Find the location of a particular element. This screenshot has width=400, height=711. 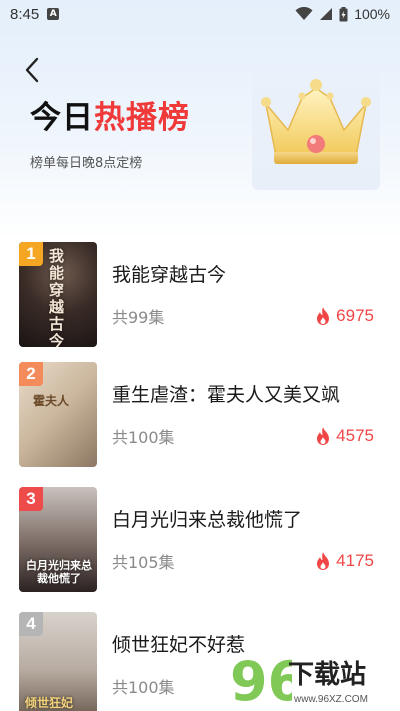

crown-decoration is located at coordinates (316, 130).